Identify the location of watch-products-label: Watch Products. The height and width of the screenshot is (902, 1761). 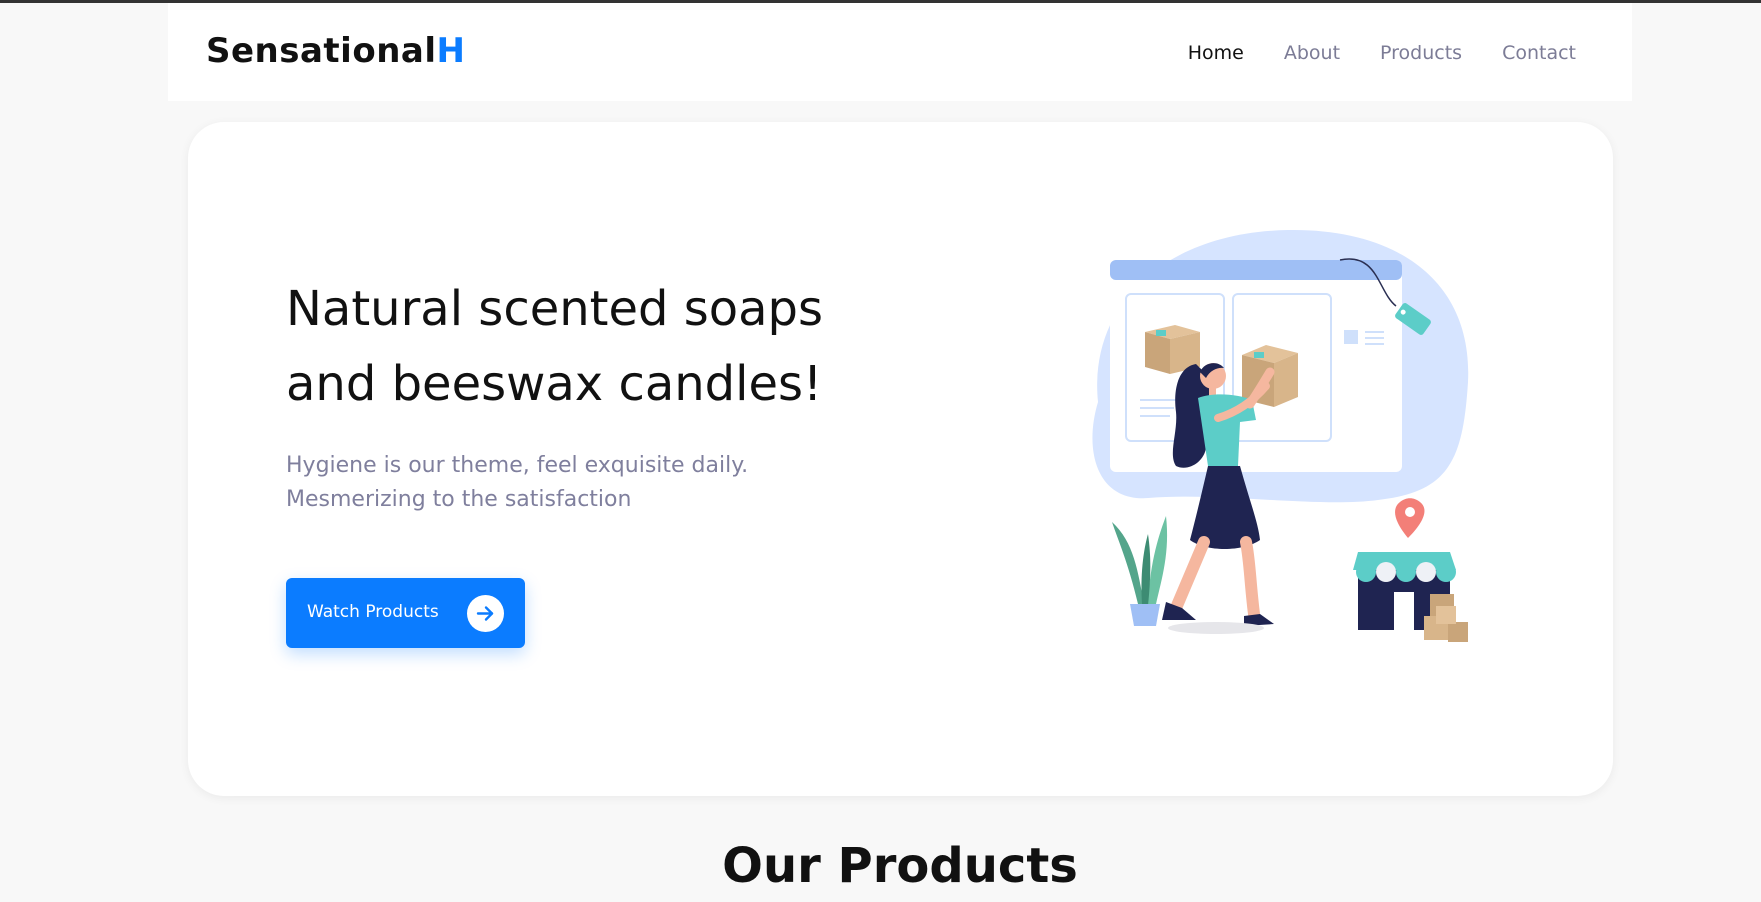
(373, 612).